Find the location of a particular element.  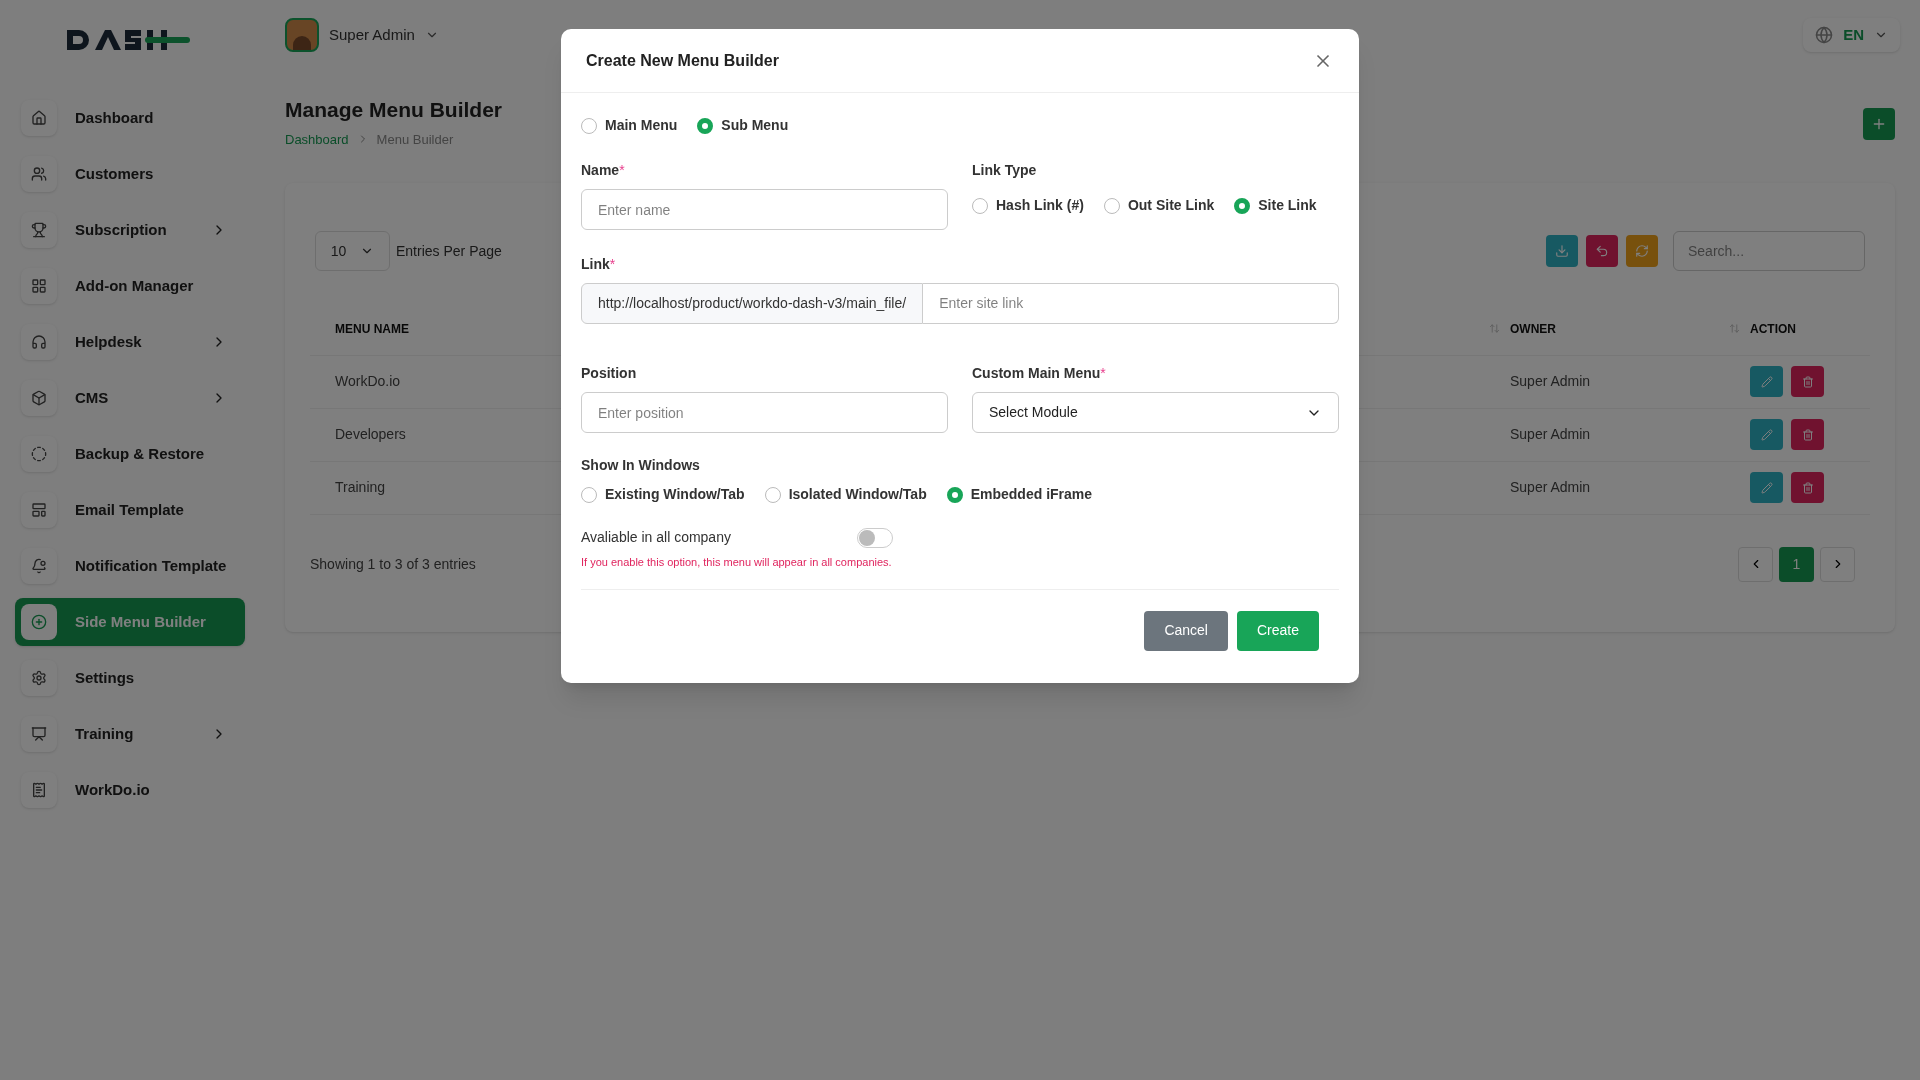

radio-option: Main Menu is located at coordinates (629, 125).